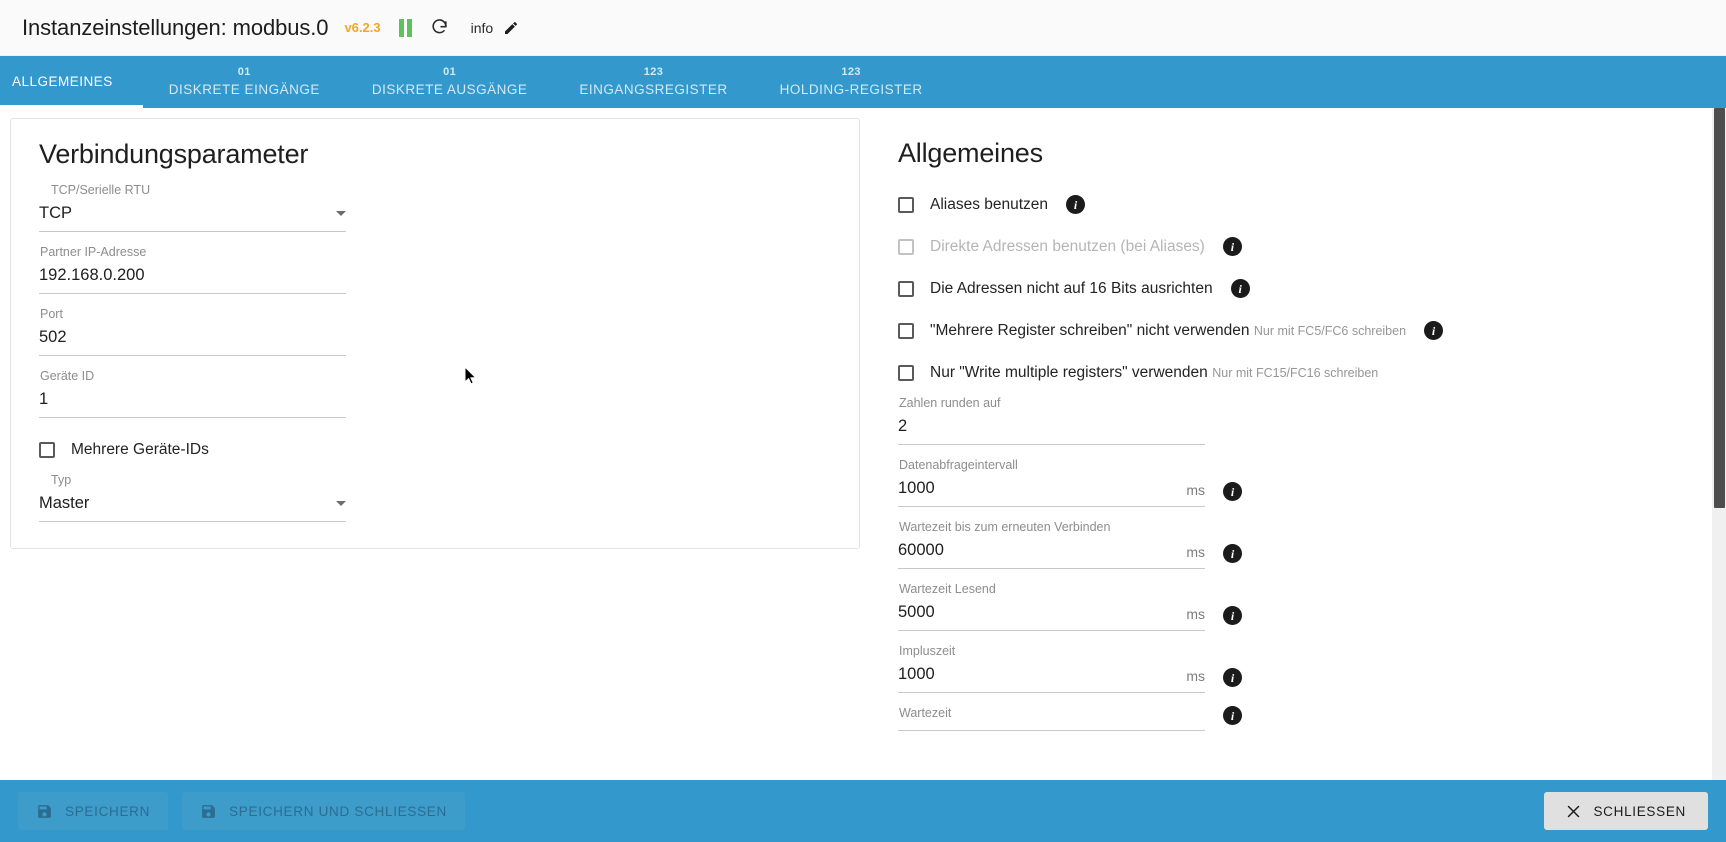 The width and height of the screenshot is (1726, 842). I want to click on tab-label: DISKRETE EINGÄNGE, so click(244, 89).